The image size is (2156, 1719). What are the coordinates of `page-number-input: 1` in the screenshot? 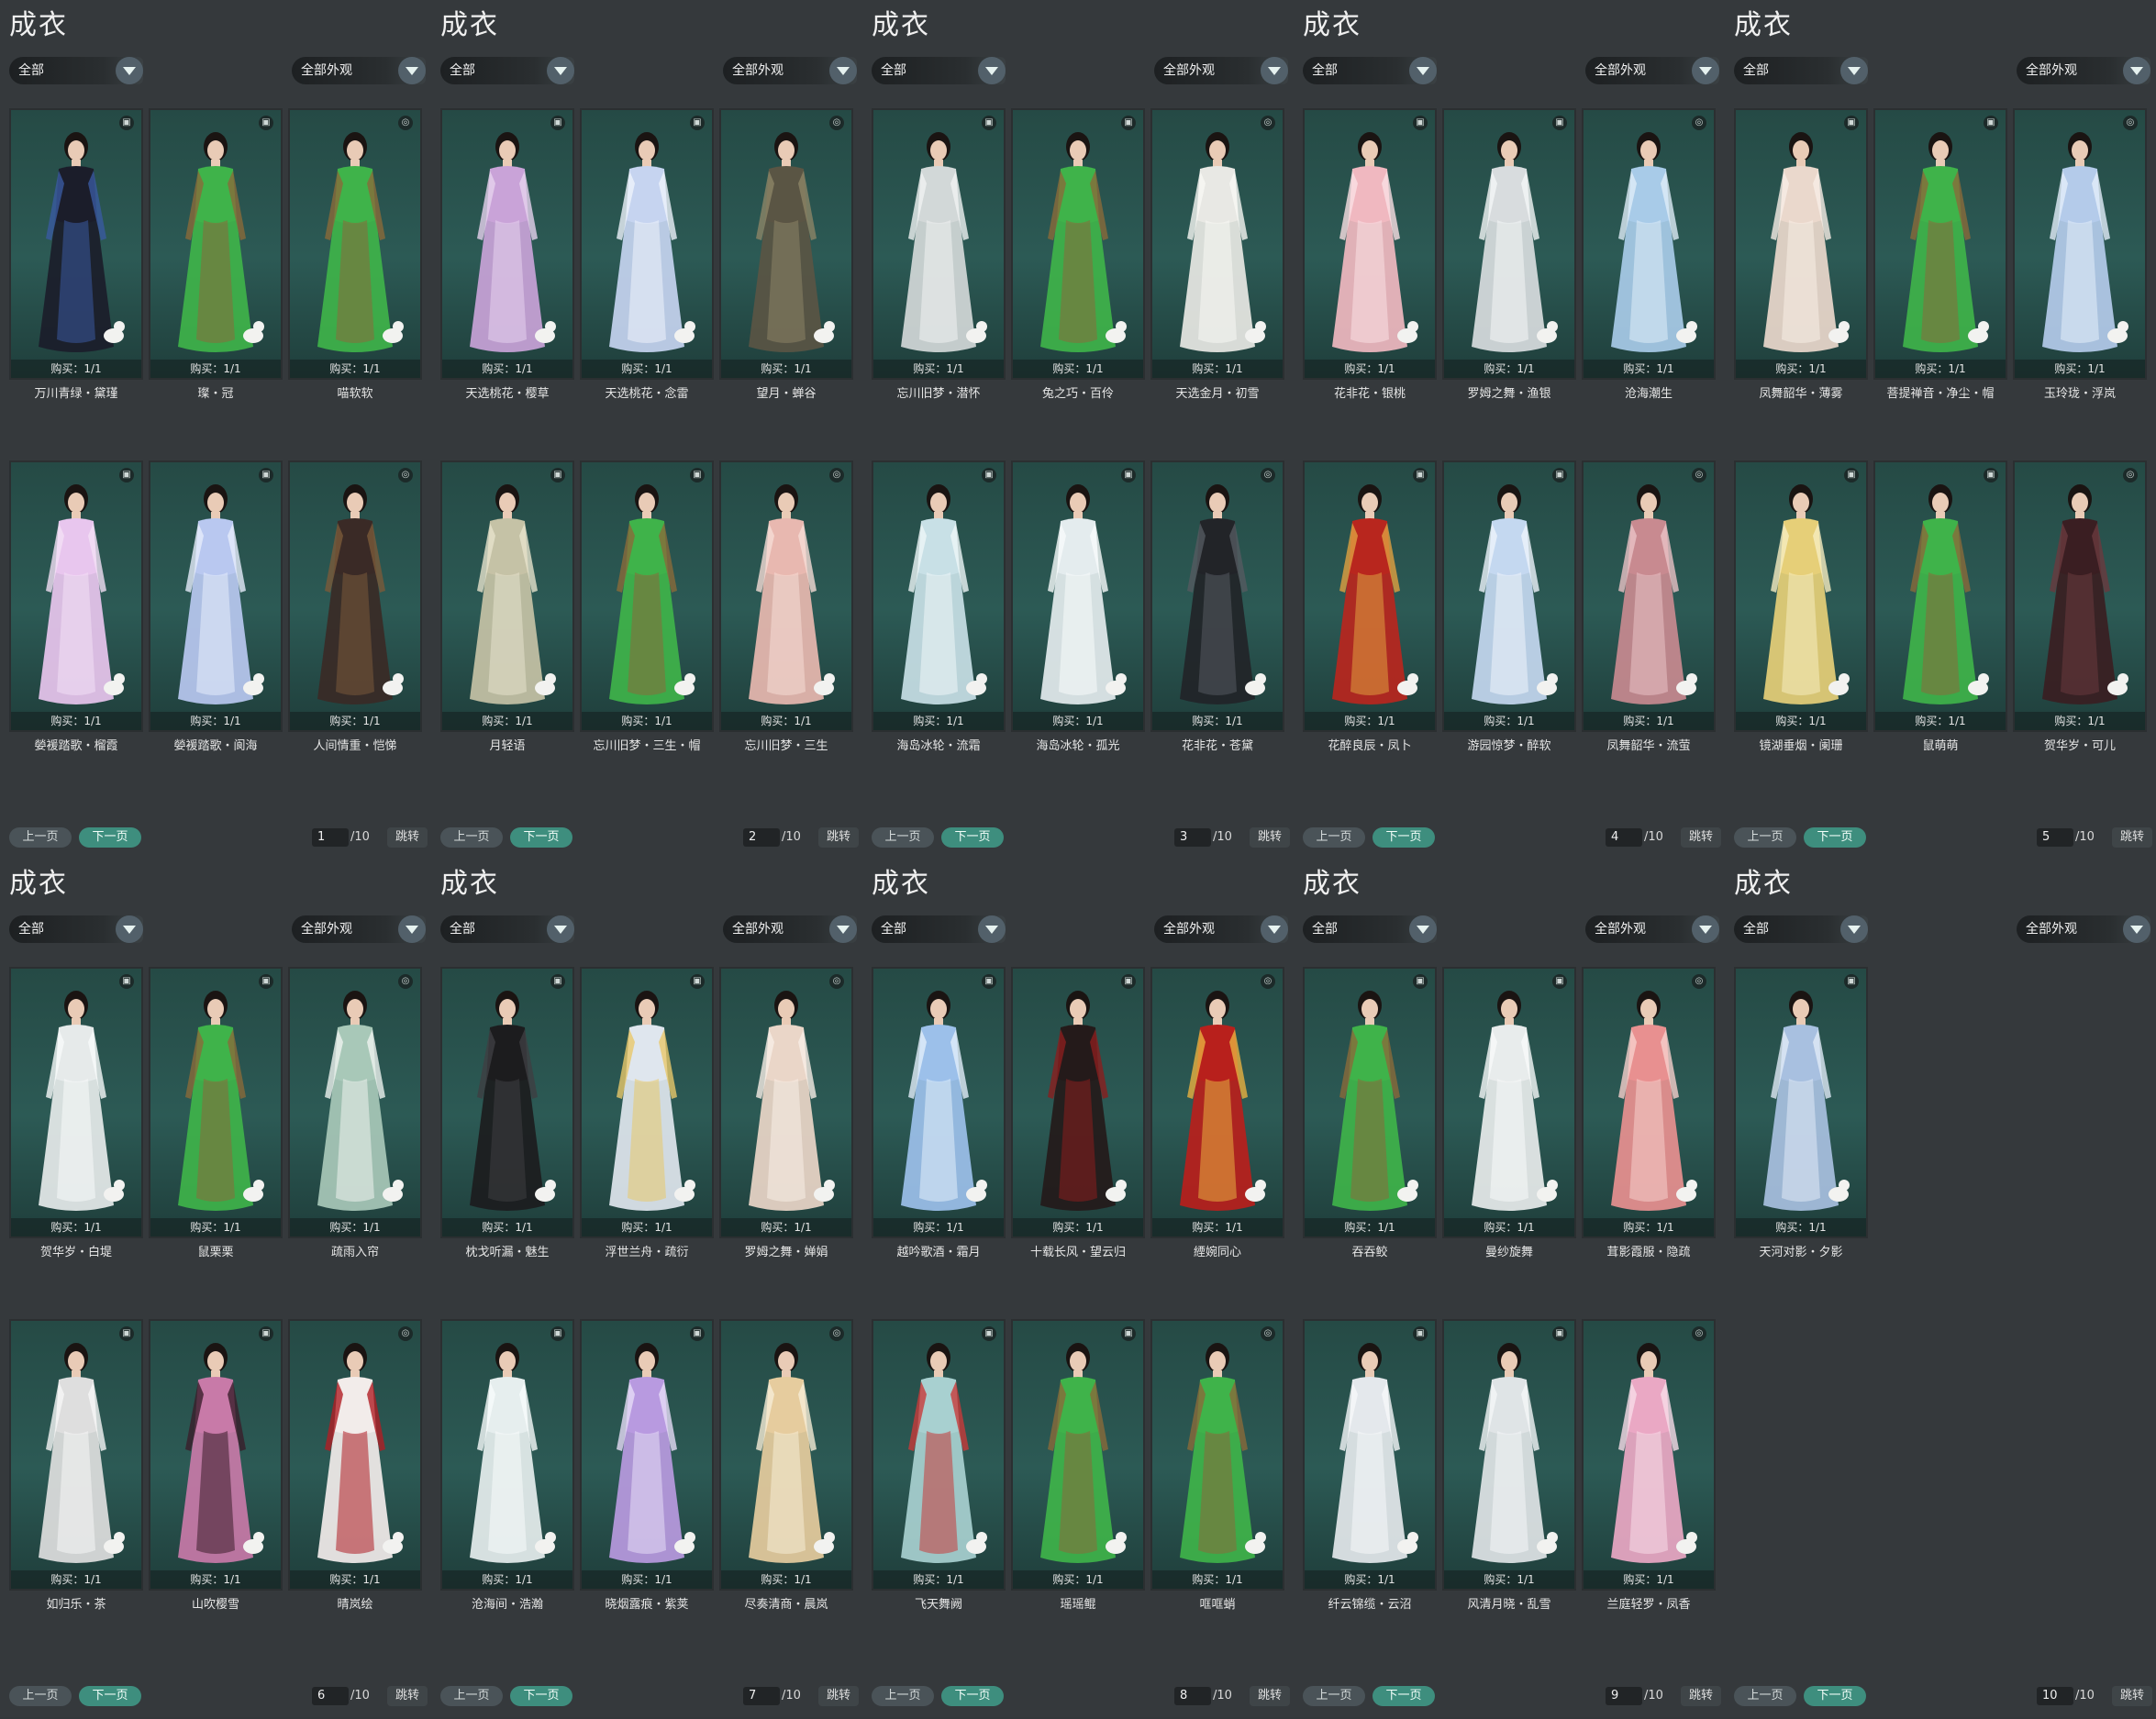 It's located at (330, 837).